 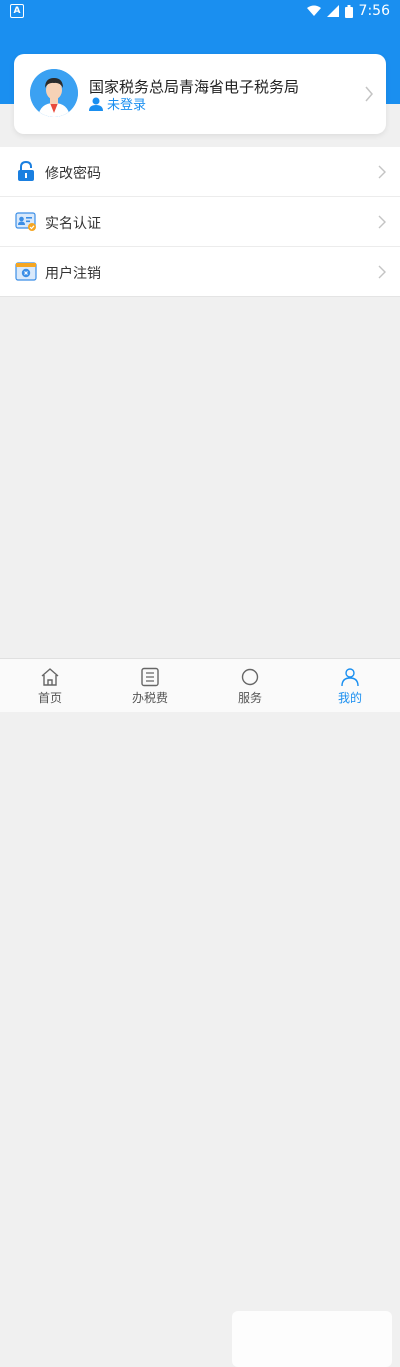 I want to click on signal-icon, so click(x=332, y=11).